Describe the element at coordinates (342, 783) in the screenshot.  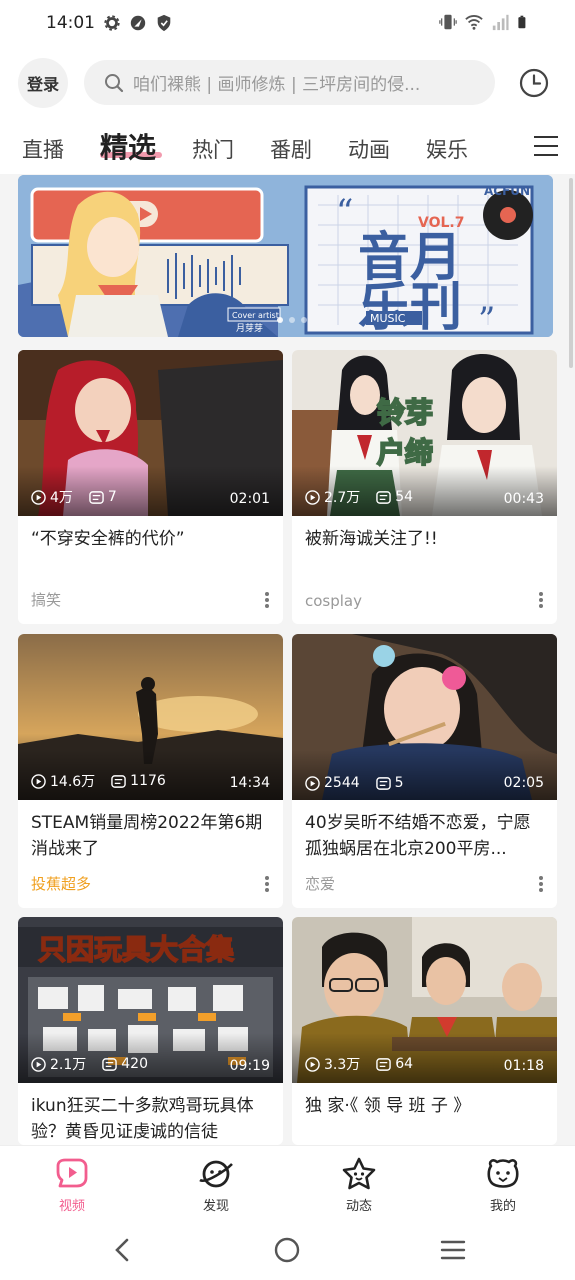
I see `view-count: 2544` at that location.